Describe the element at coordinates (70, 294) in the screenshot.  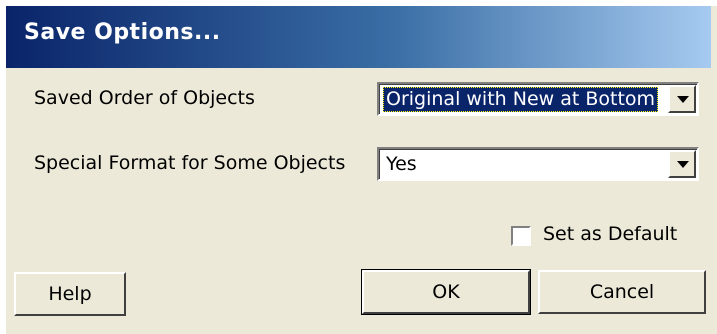
I see `help-button: Help` at that location.